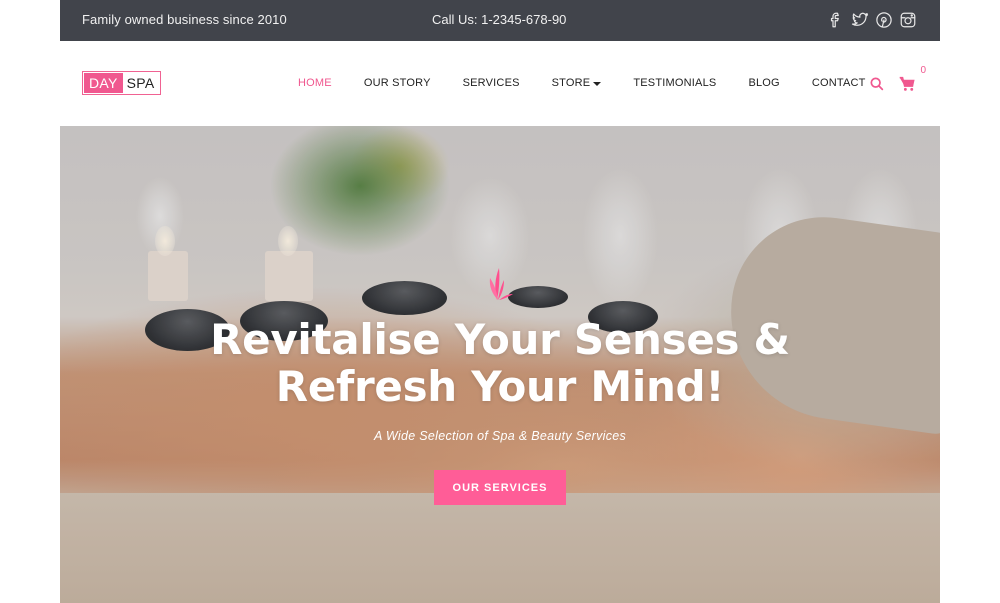  Describe the element at coordinates (878, 85) in the screenshot. I see `search-icon` at that location.